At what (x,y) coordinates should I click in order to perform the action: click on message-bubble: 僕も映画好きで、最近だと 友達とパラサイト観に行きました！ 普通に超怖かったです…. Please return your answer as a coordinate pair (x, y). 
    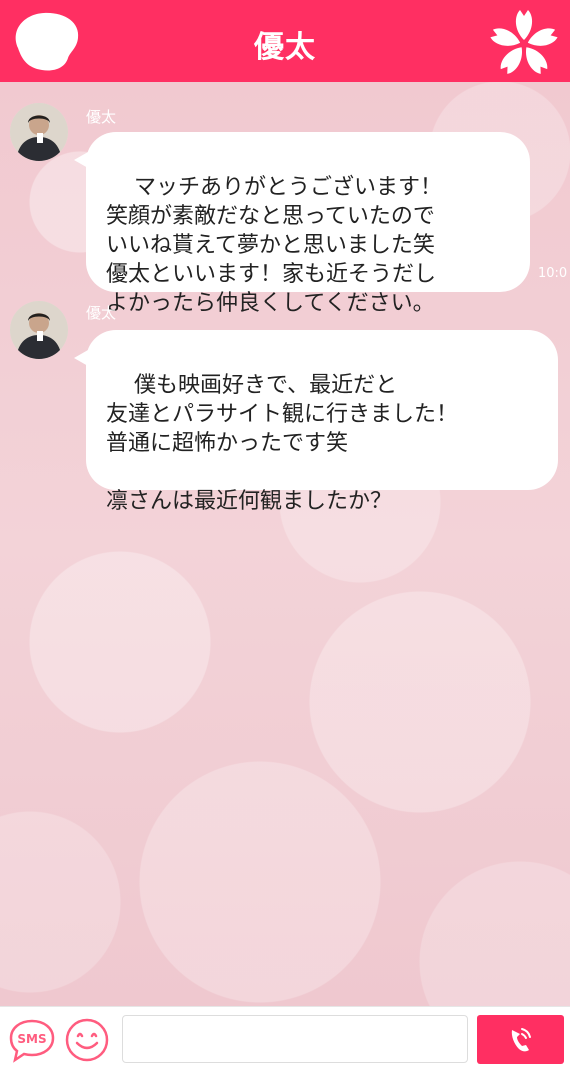
    Looking at the image, I should click on (316, 422).